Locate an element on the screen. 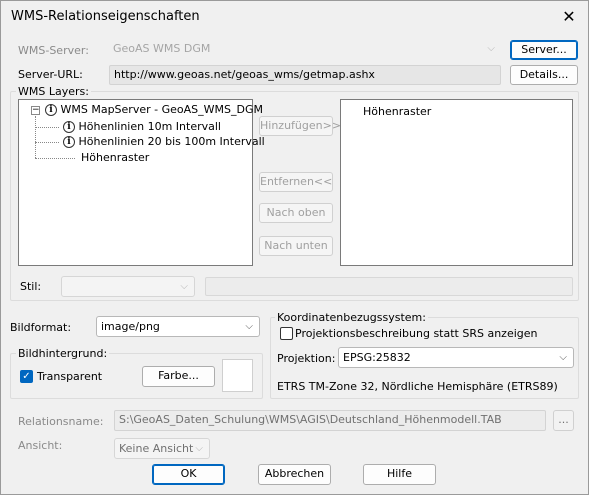  relation-name-label: Relationsname: is located at coordinates (61, 421).